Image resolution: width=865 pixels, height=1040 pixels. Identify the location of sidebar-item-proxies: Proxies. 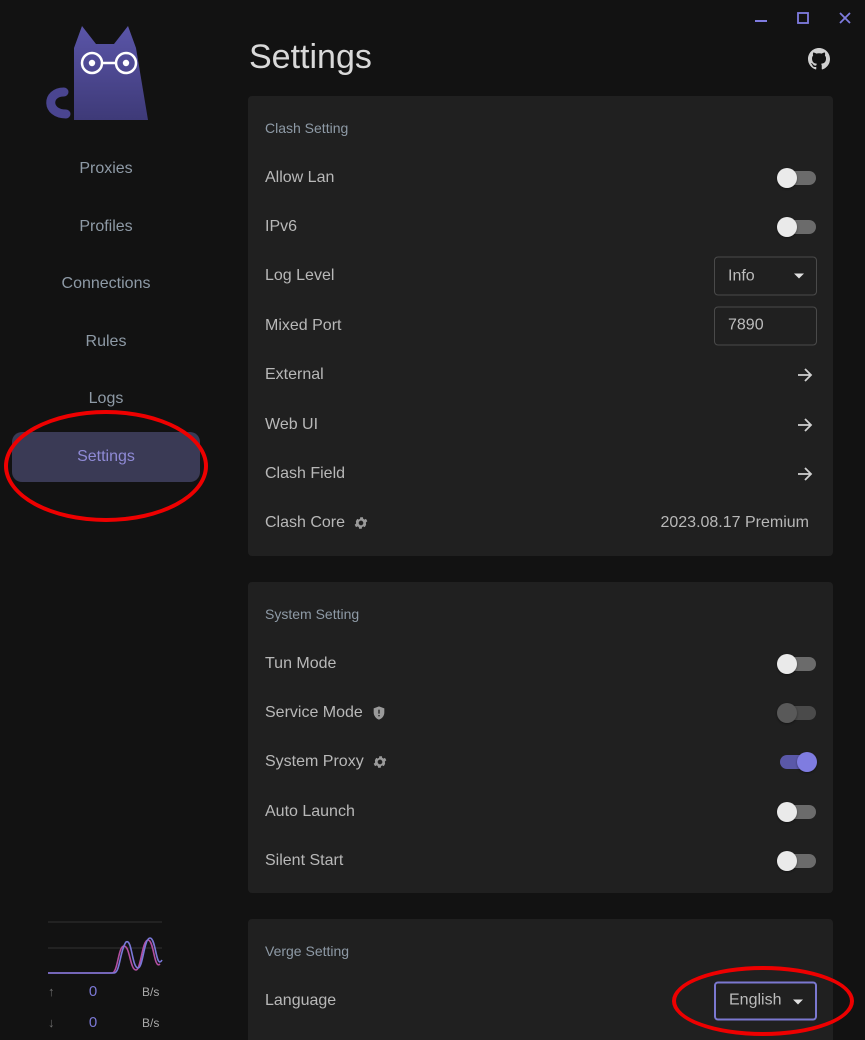
(106, 169).